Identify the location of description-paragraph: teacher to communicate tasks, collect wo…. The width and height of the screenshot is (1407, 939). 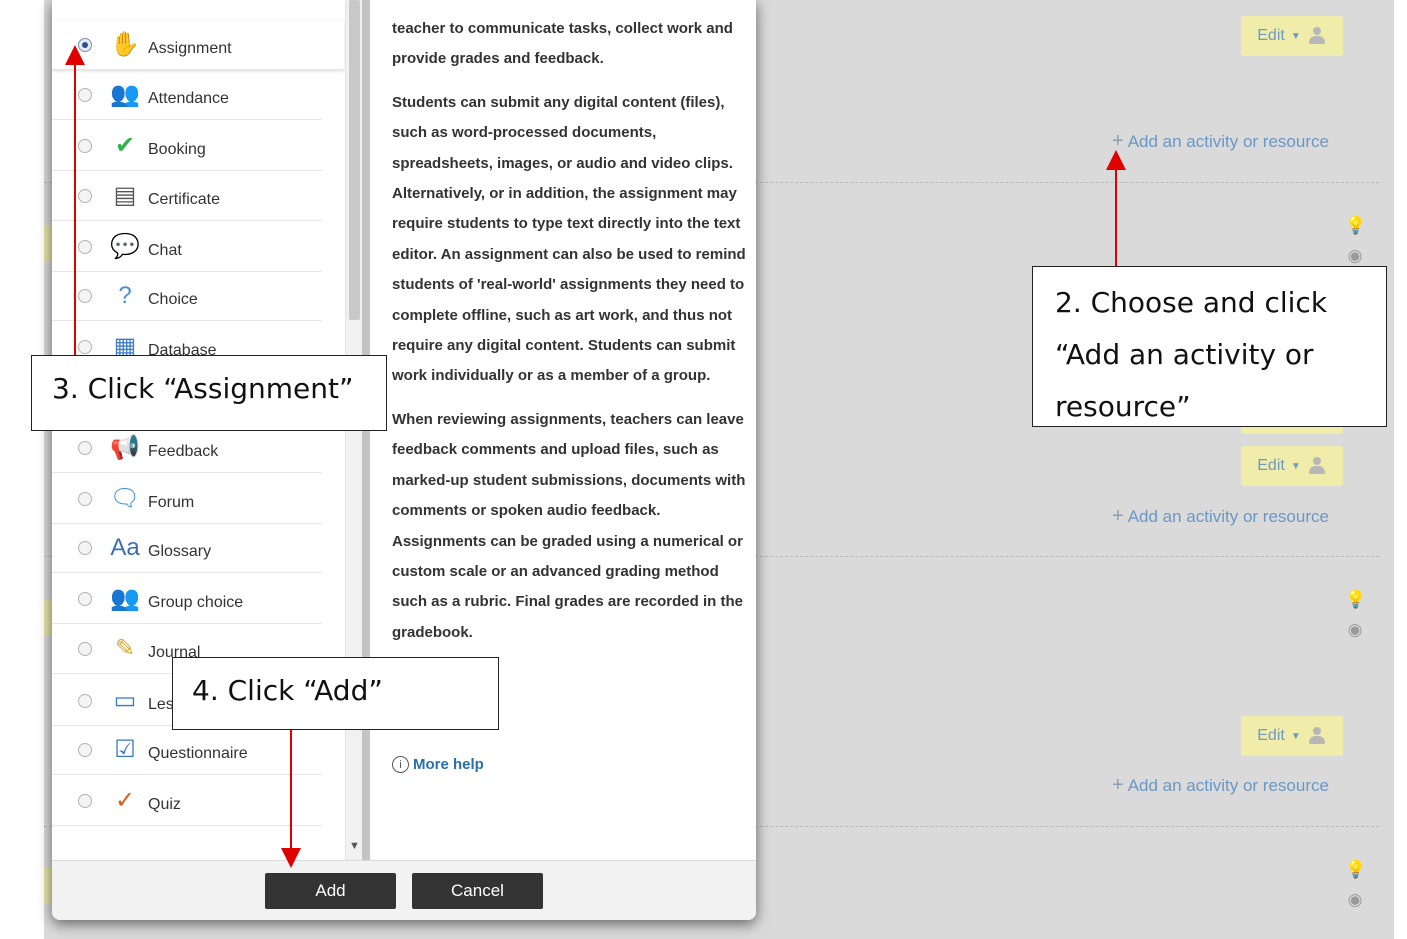
(562, 44).